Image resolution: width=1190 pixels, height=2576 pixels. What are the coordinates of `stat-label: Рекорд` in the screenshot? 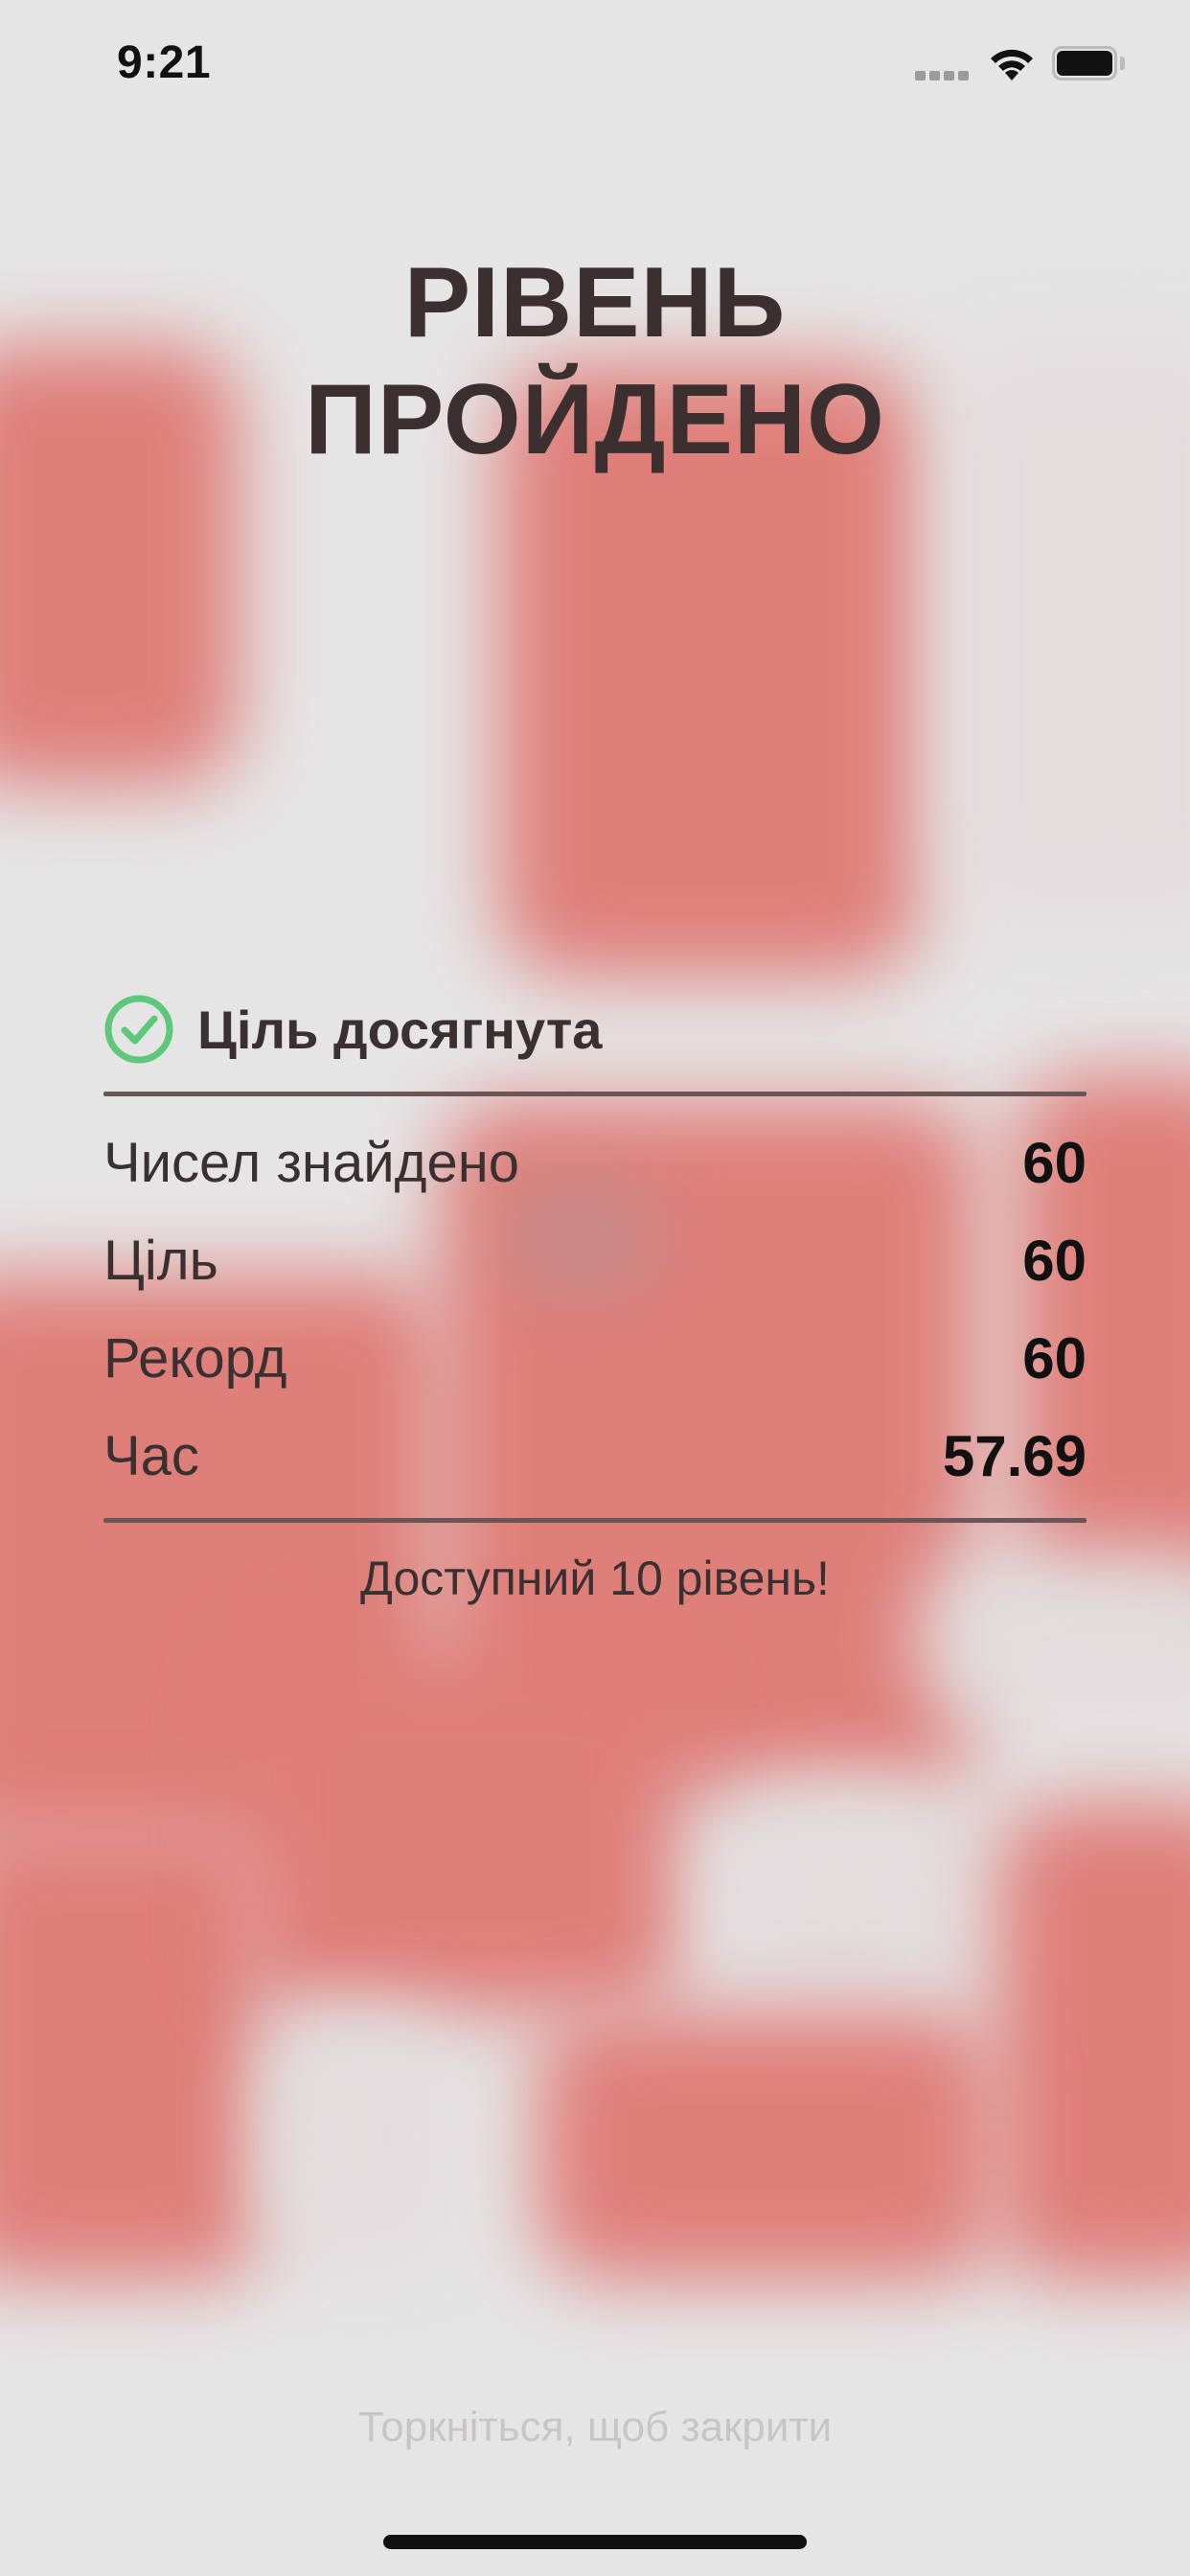 It's located at (195, 1358).